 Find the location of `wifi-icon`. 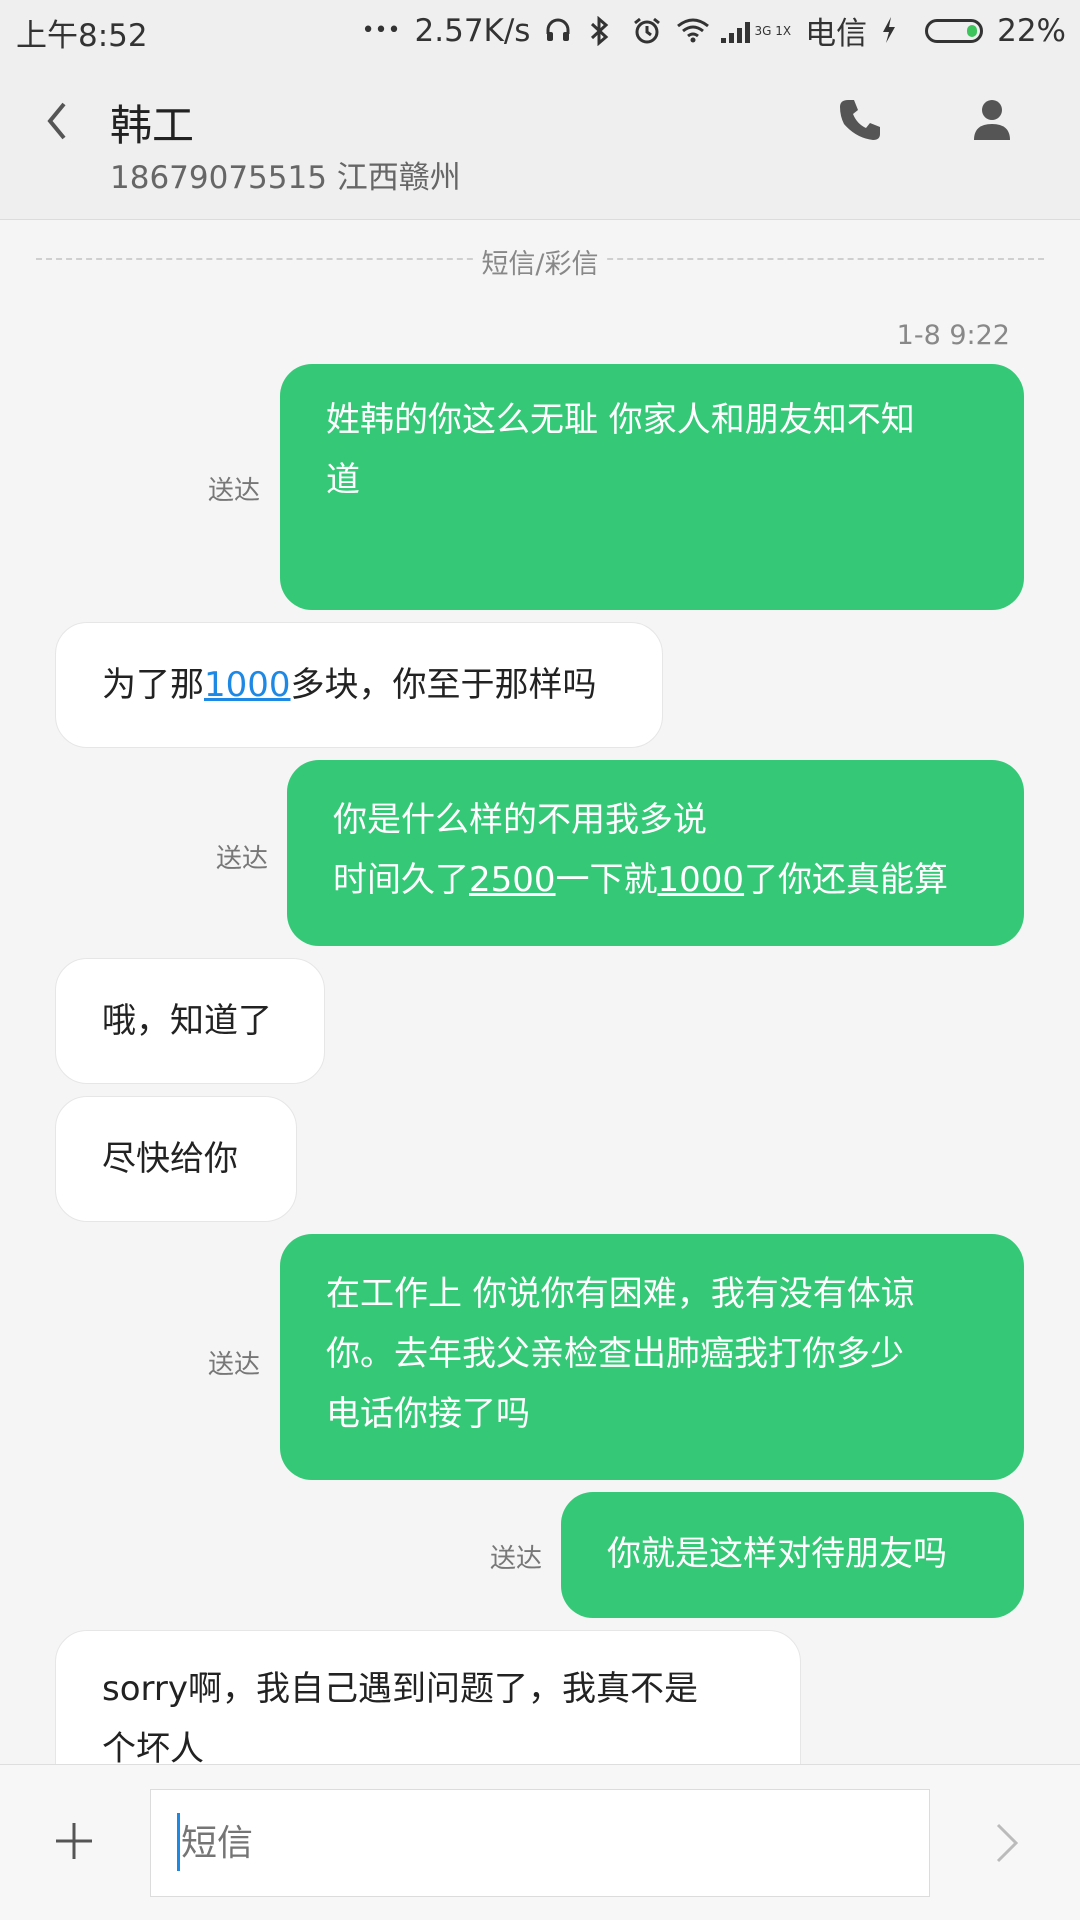

wifi-icon is located at coordinates (693, 31).